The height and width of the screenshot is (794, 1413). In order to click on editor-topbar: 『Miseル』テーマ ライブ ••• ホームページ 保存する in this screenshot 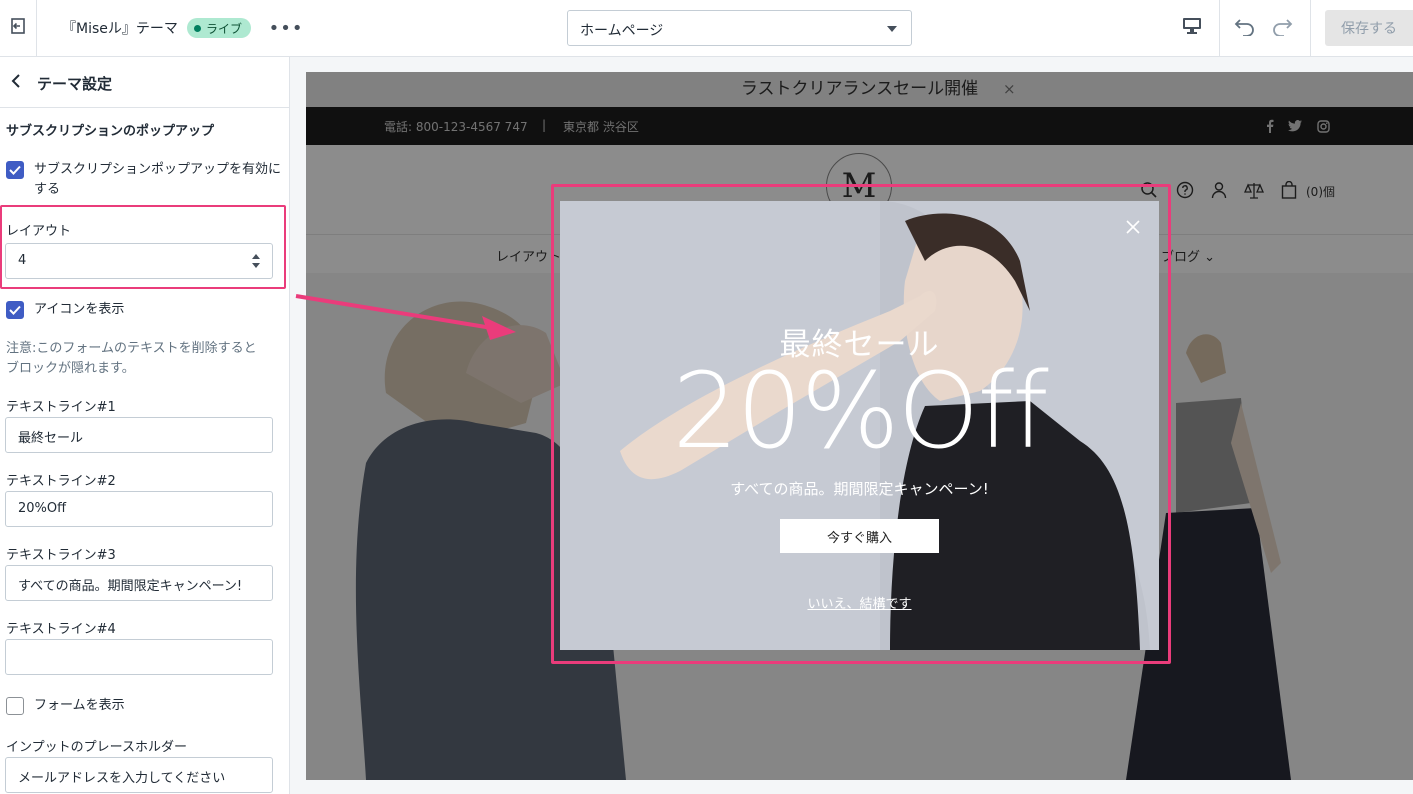, I will do `click(706, 28)`.